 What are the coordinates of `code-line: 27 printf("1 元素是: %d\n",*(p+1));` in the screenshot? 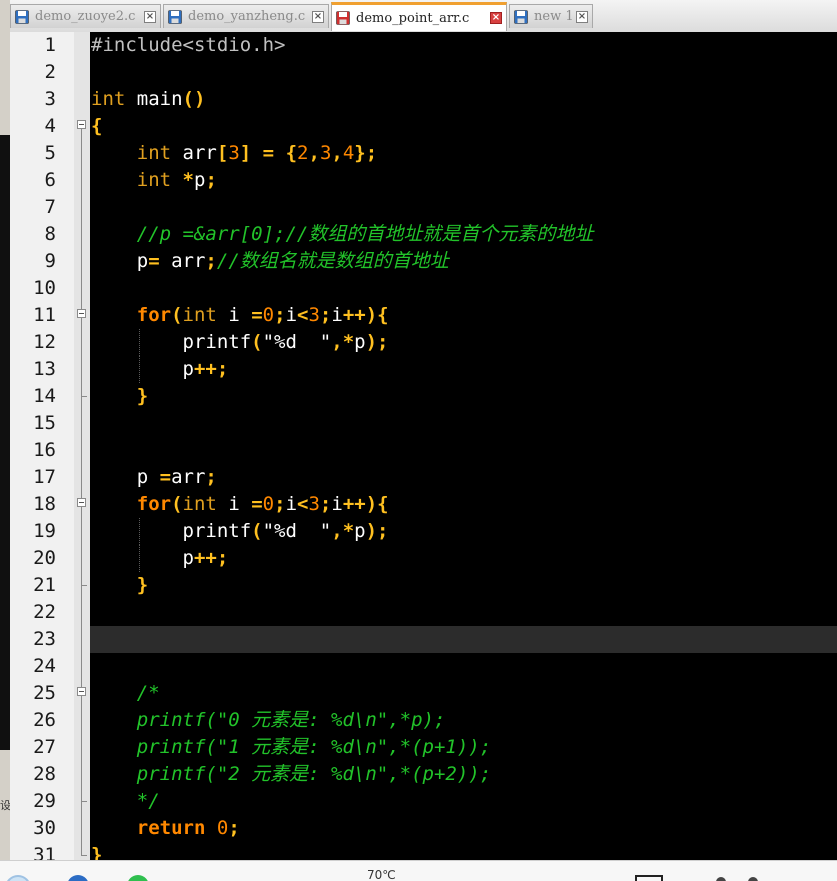 It's located at (423, 747).